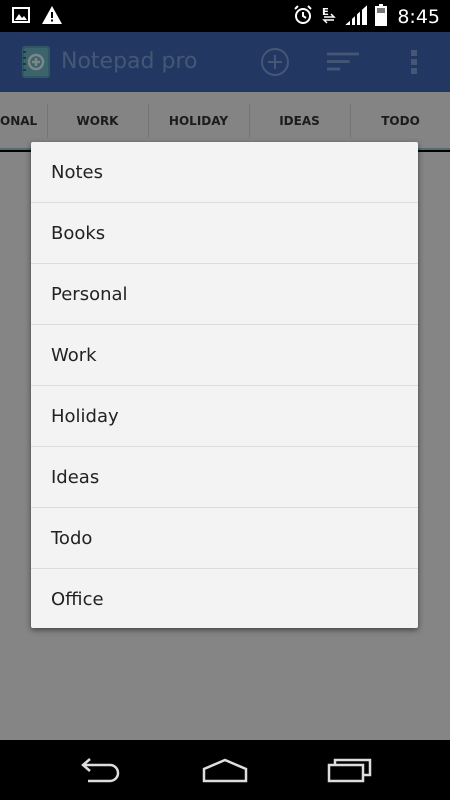 The width and height of the screenshot is (450, 800). I want to click on home-icon, so click(225, 770).